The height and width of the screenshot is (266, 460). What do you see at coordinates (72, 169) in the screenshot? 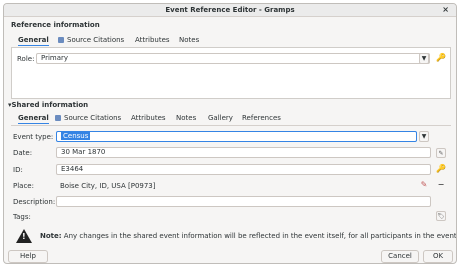
I see `id-value: E3464` at bounding box center [72, 169].